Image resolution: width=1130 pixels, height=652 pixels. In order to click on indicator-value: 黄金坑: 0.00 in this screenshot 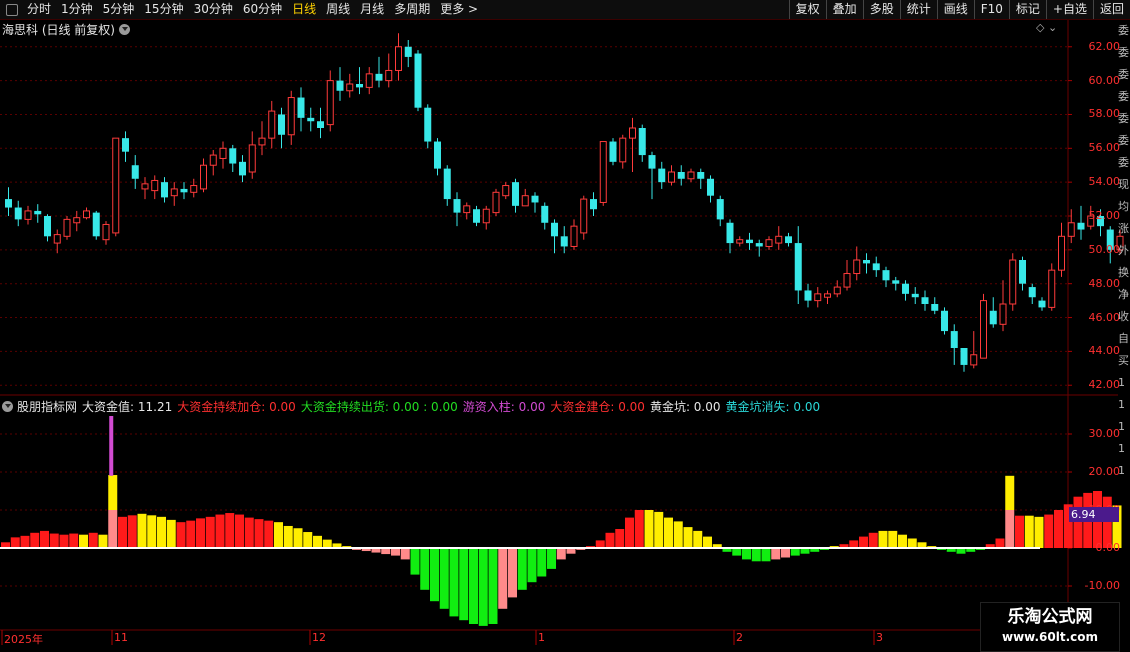, I will do `click(685, 406)`.